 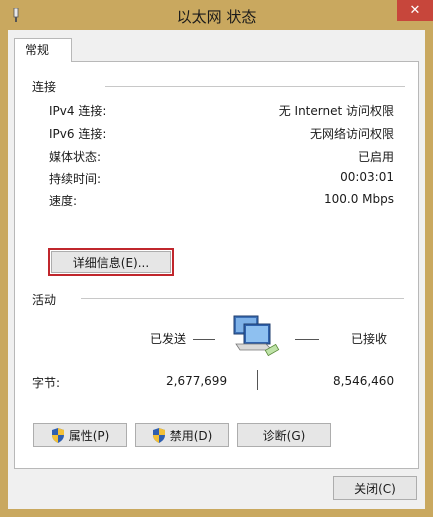 What do you see at coordinates (46, 383) in the screenshot?
I see `bytes-label: 字节:` at bounding box center [46, 383].